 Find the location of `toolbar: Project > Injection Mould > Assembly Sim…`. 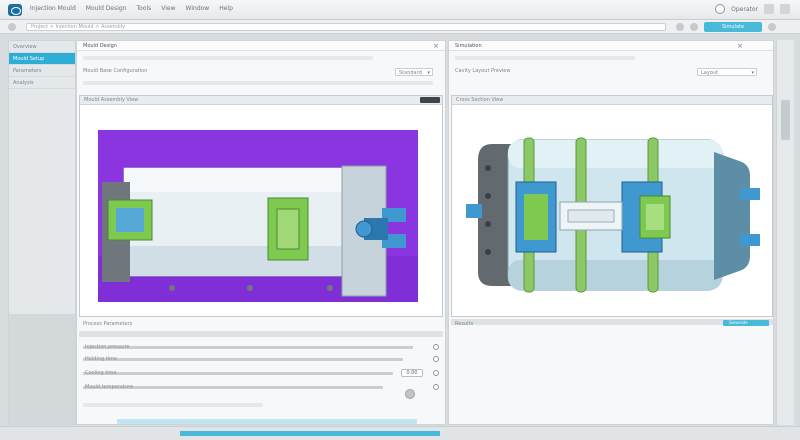

toolbar: Project > Injection Mould > Assembly Sim… is located at coordinates (400, 27).